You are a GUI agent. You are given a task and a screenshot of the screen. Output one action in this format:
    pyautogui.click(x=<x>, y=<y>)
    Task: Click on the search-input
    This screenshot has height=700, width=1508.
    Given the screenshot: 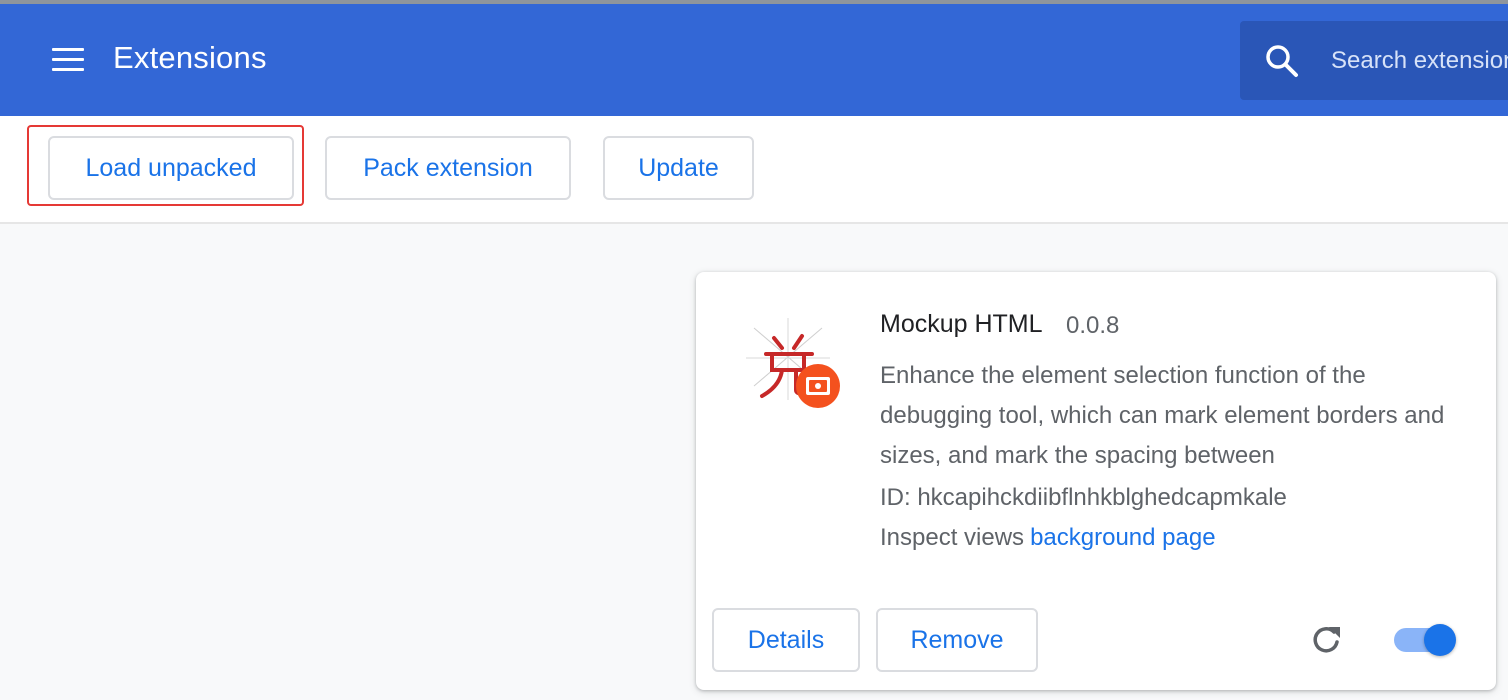 What is the action you would take?
    pyautogui.click(x=1419, y=61)
    